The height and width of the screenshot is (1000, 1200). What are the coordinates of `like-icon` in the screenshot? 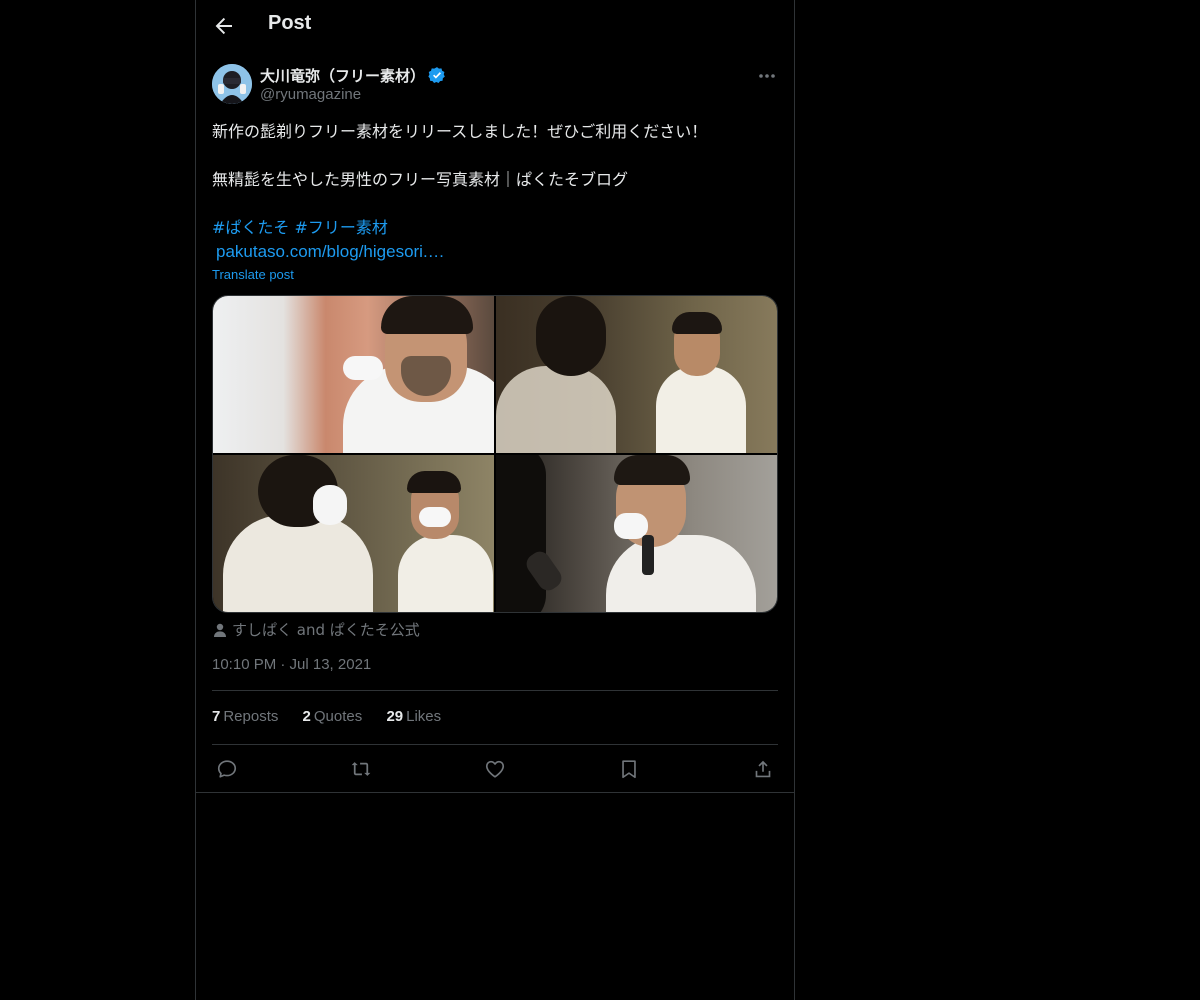 It's located at (495, 769).